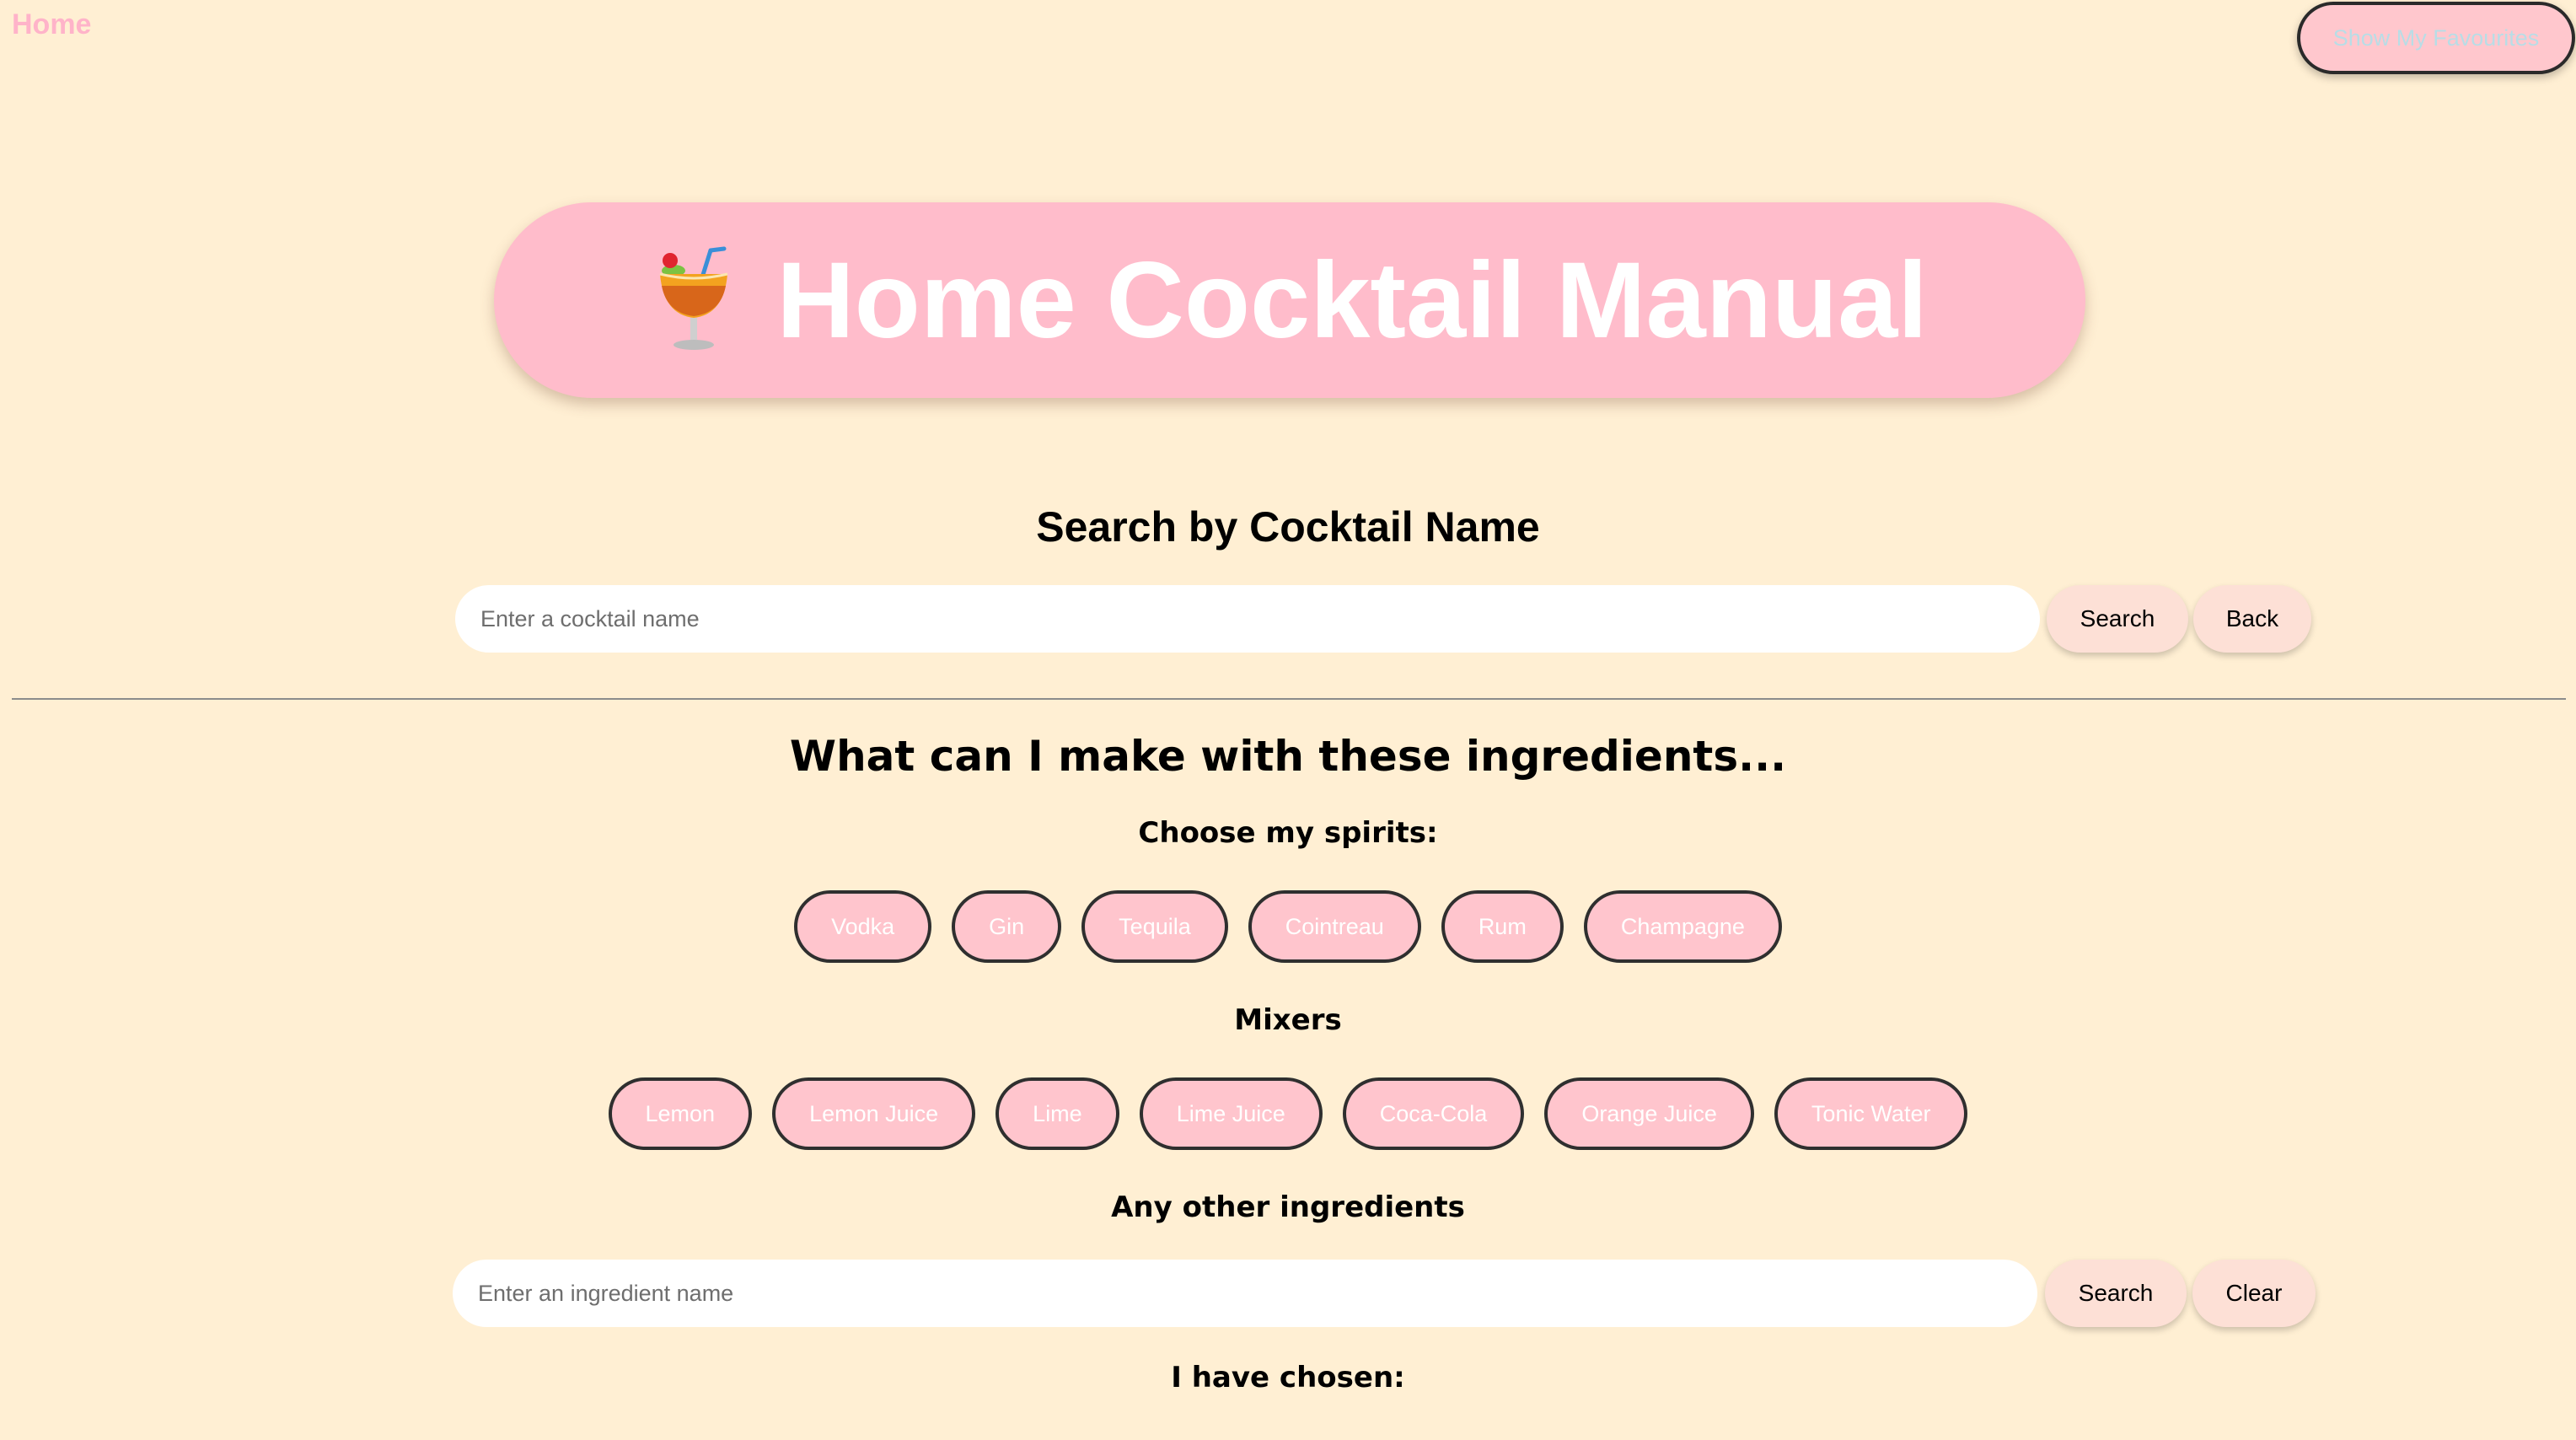  What do you see at coordinates (1352, 300) in the screenshot?
I see `page-title: Home Cocktail Manual` at bounding box center [1352, 300].